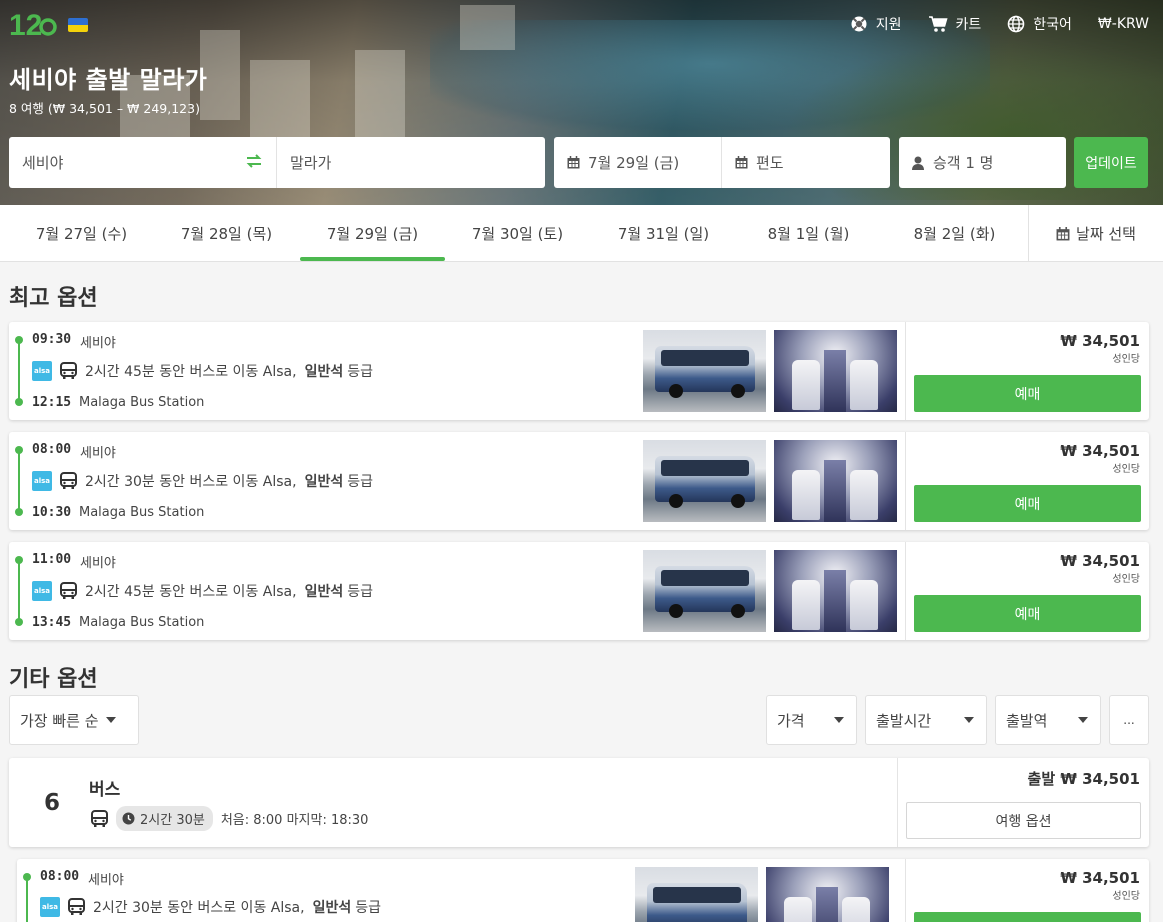 The image size is (1163, 922). I want to click on language-selector: 한국어, so click(1039, 24).